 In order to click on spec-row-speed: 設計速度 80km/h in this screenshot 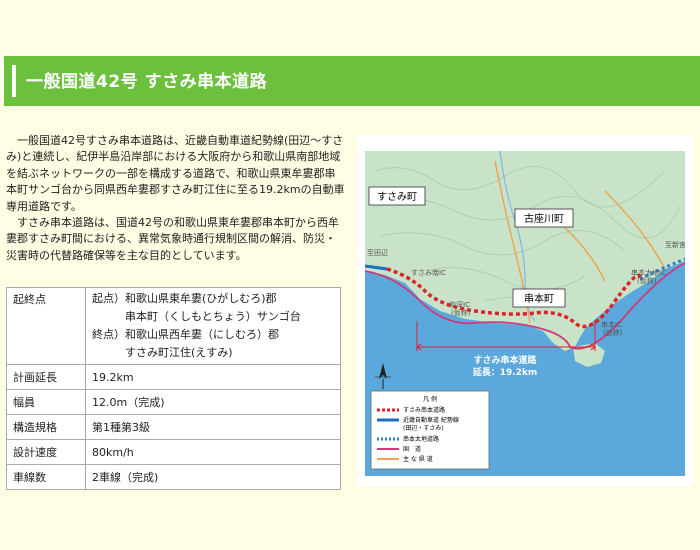, I will do `click(173, 452)`.